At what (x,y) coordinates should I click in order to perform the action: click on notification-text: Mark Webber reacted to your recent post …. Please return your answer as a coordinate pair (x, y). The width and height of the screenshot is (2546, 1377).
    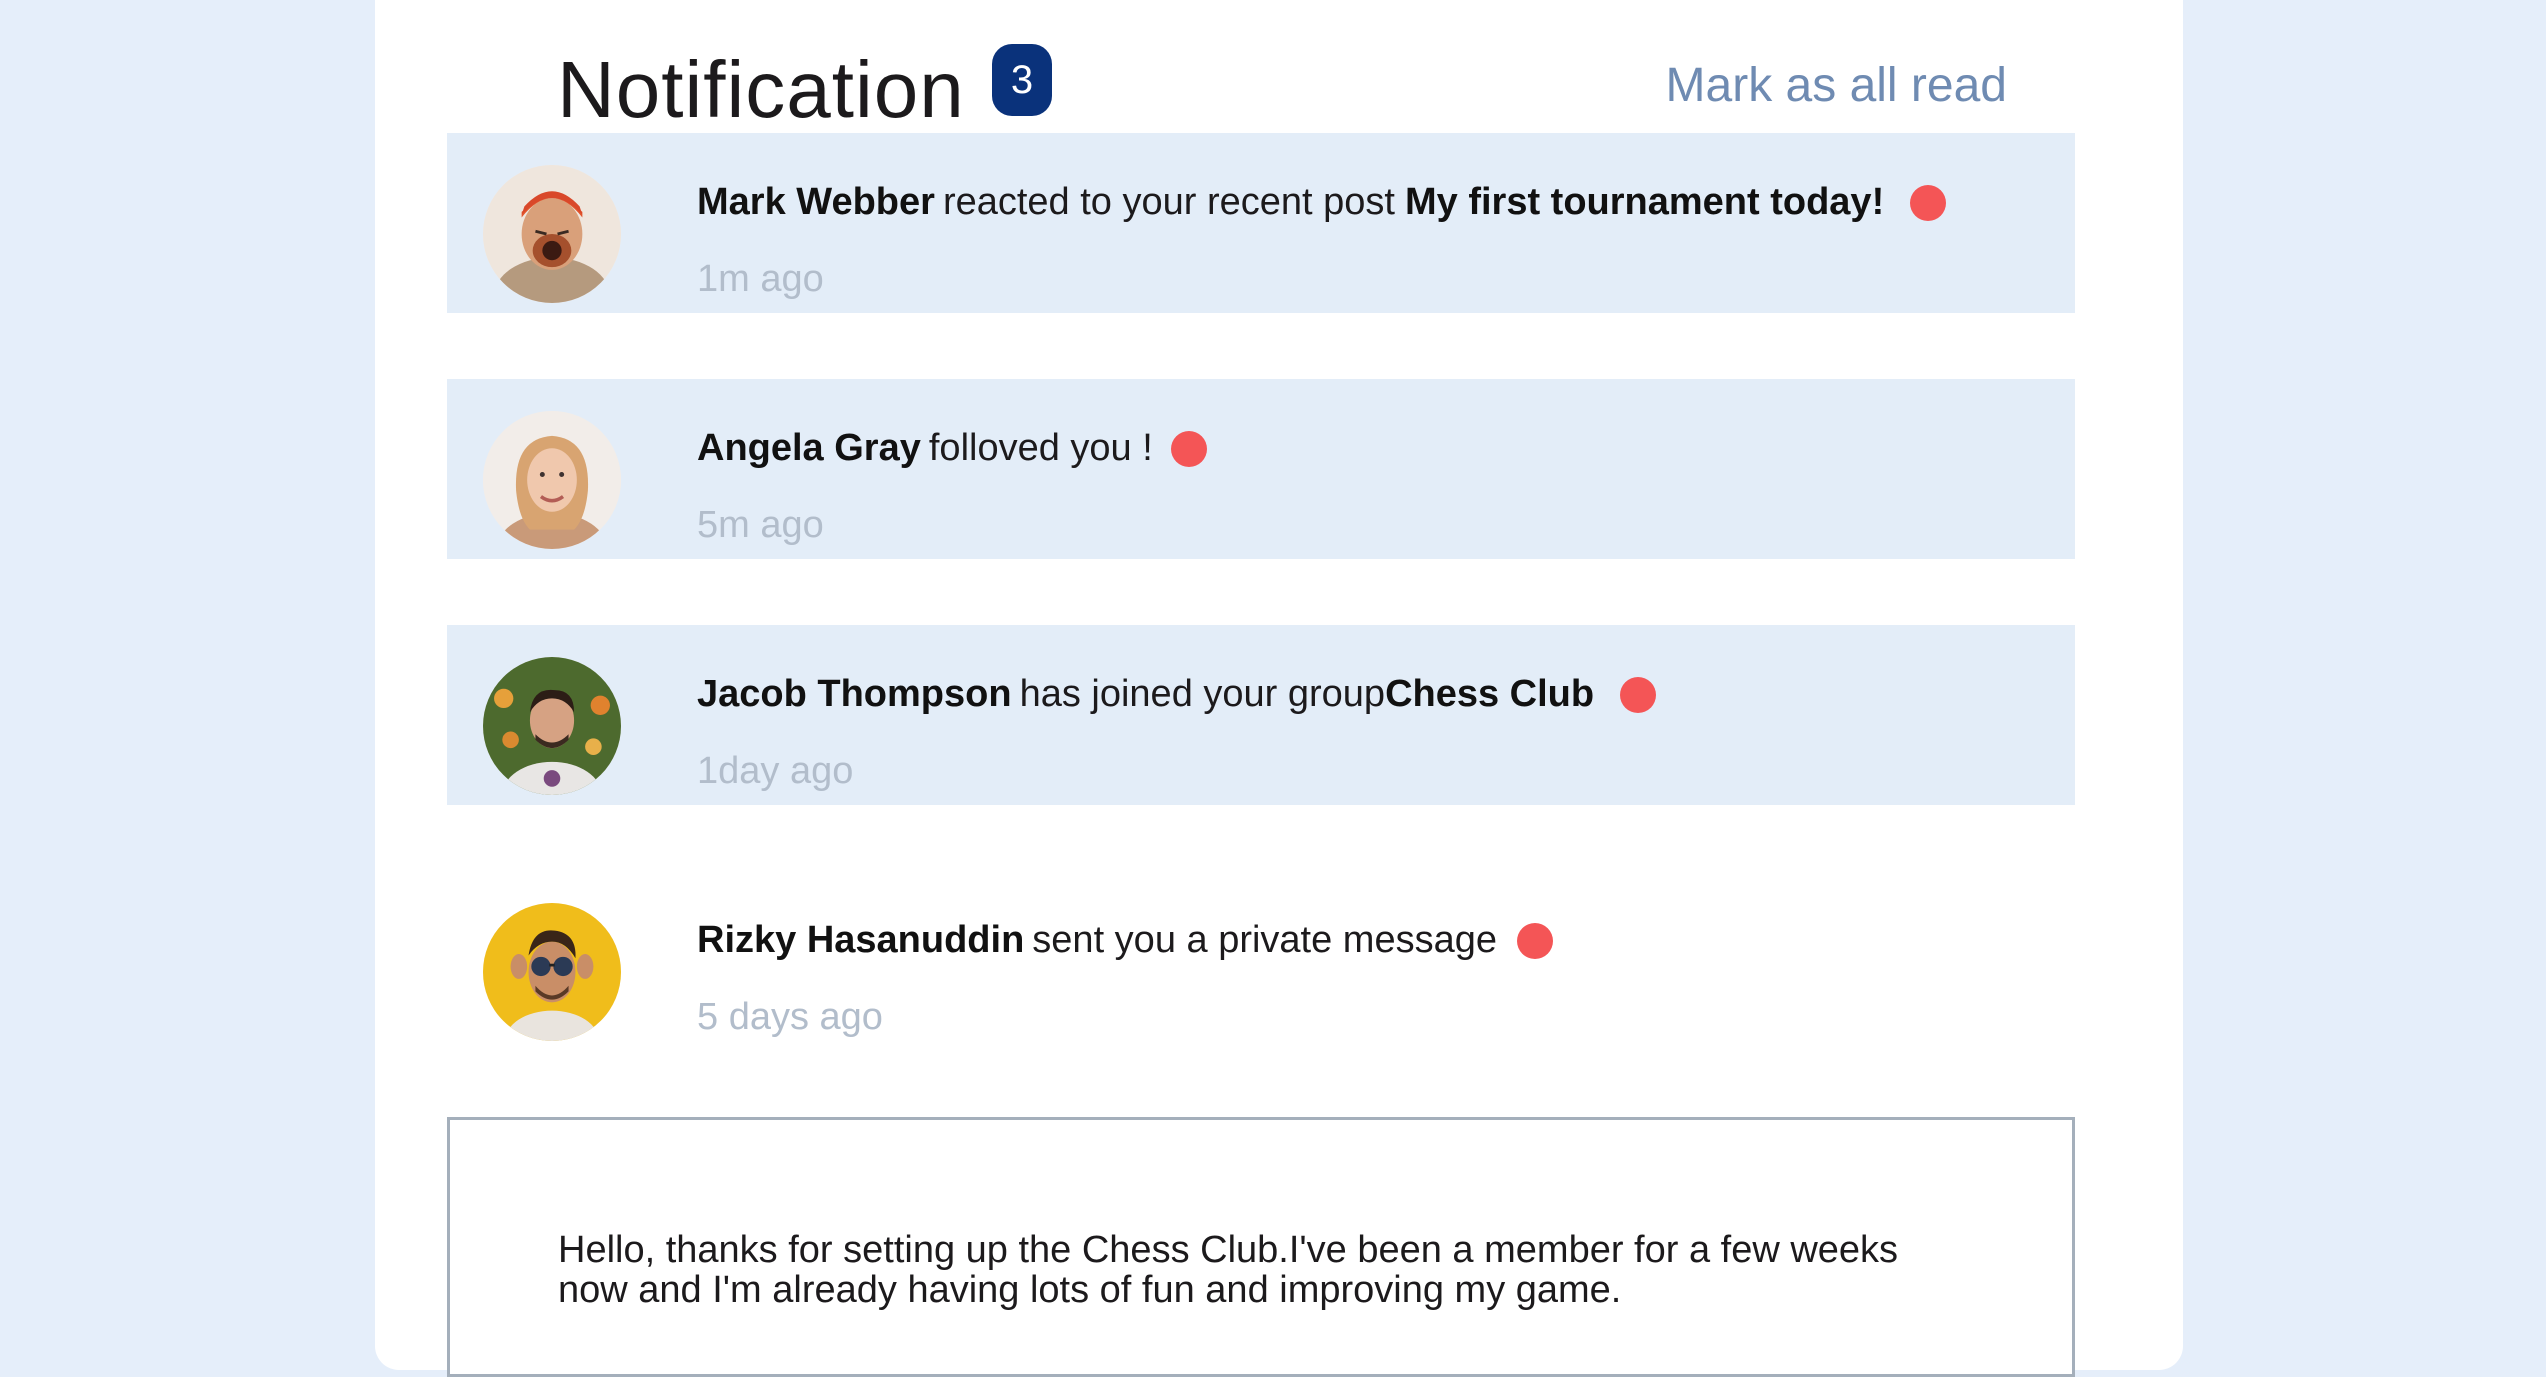
    Looking at the image, I should click on (1322, 202).